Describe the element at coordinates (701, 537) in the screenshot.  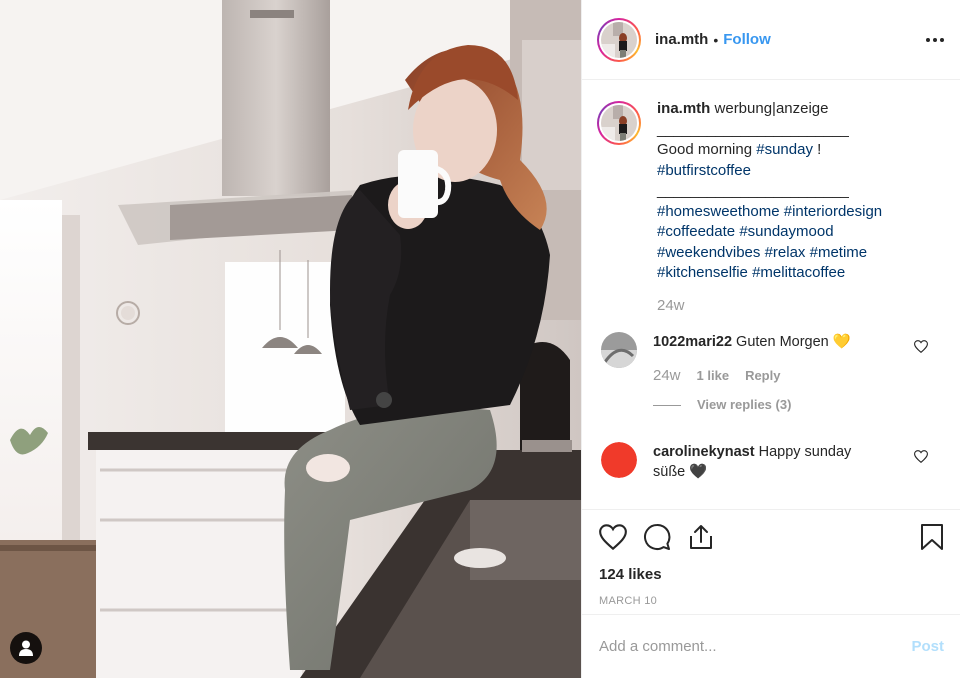
I see `share-icon` at that location.